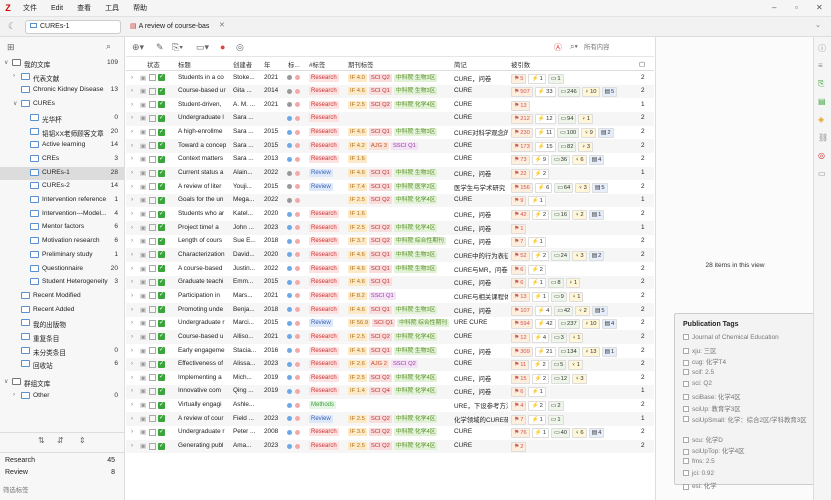 Image resolution: width=831 pixels, height=500 pixels. What do you see at coordinates (820, 65) in the screenshot?
I see `abstract-icon: ≡` at bounding box center [820, 65].